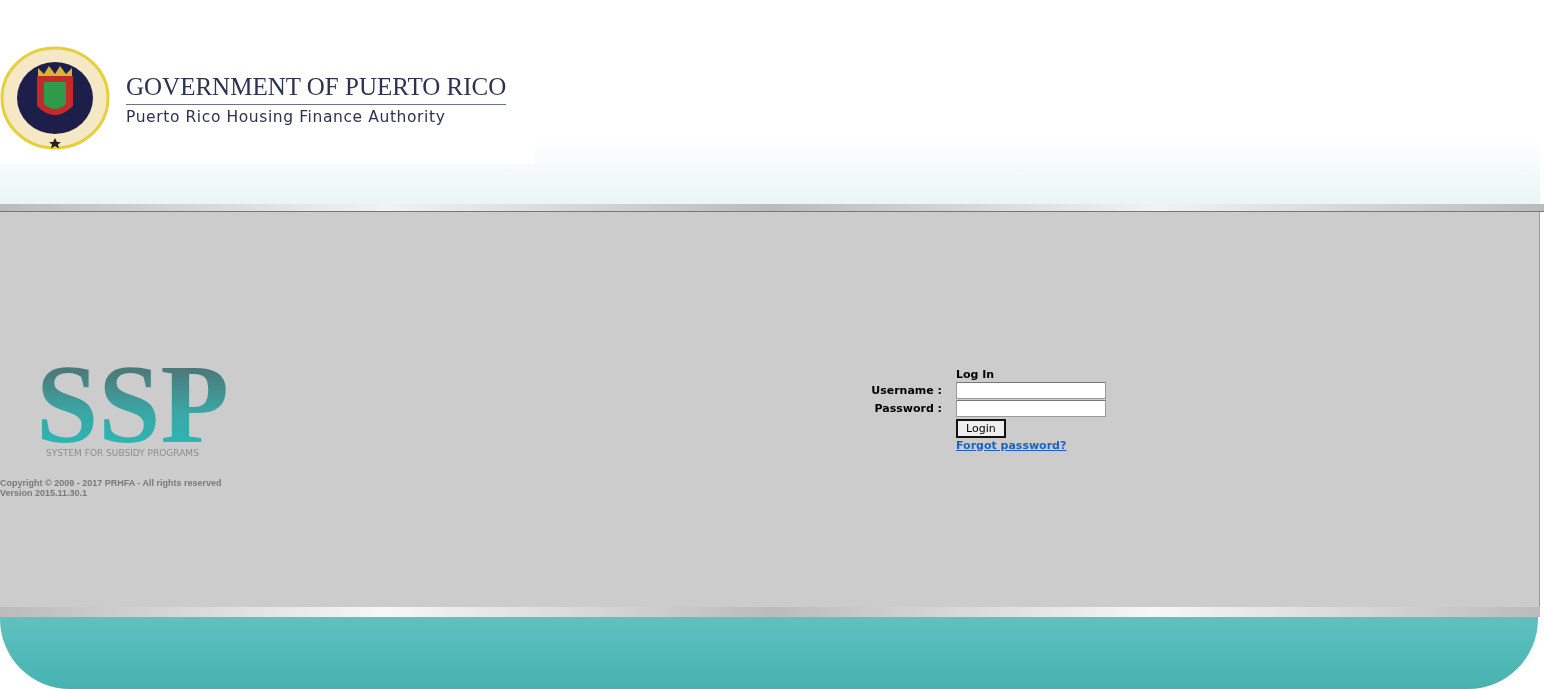 The height and width of the screenshot is (689, 1544). What do you see at coordinates (122, 452) in the screenshot?
I see `logo-tagline: SYSTEM FOR SUBSIDY PROGRAMS` at bounding box center [122, 452].